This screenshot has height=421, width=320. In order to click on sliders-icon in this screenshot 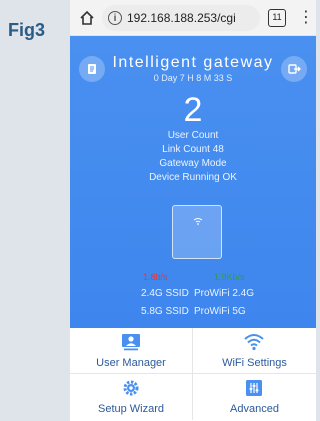, I will do `click(254, 388)`.